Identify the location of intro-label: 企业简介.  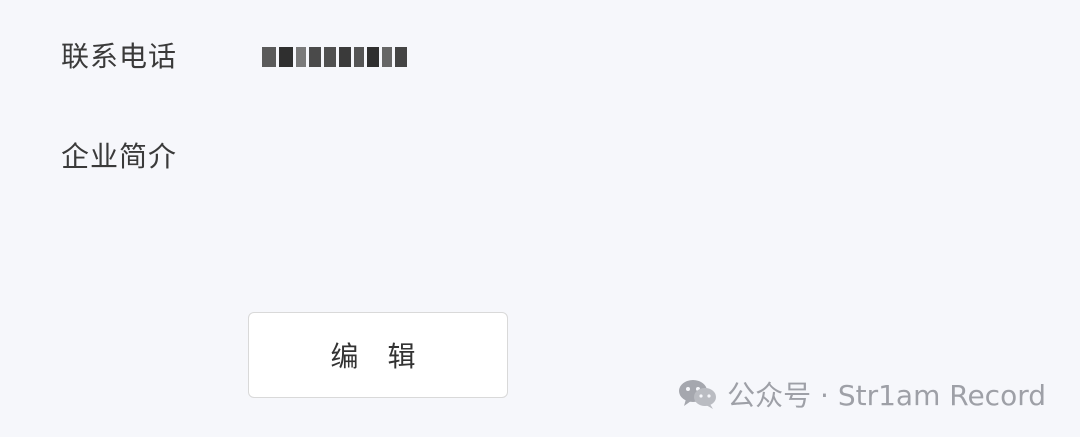
(119, 156).